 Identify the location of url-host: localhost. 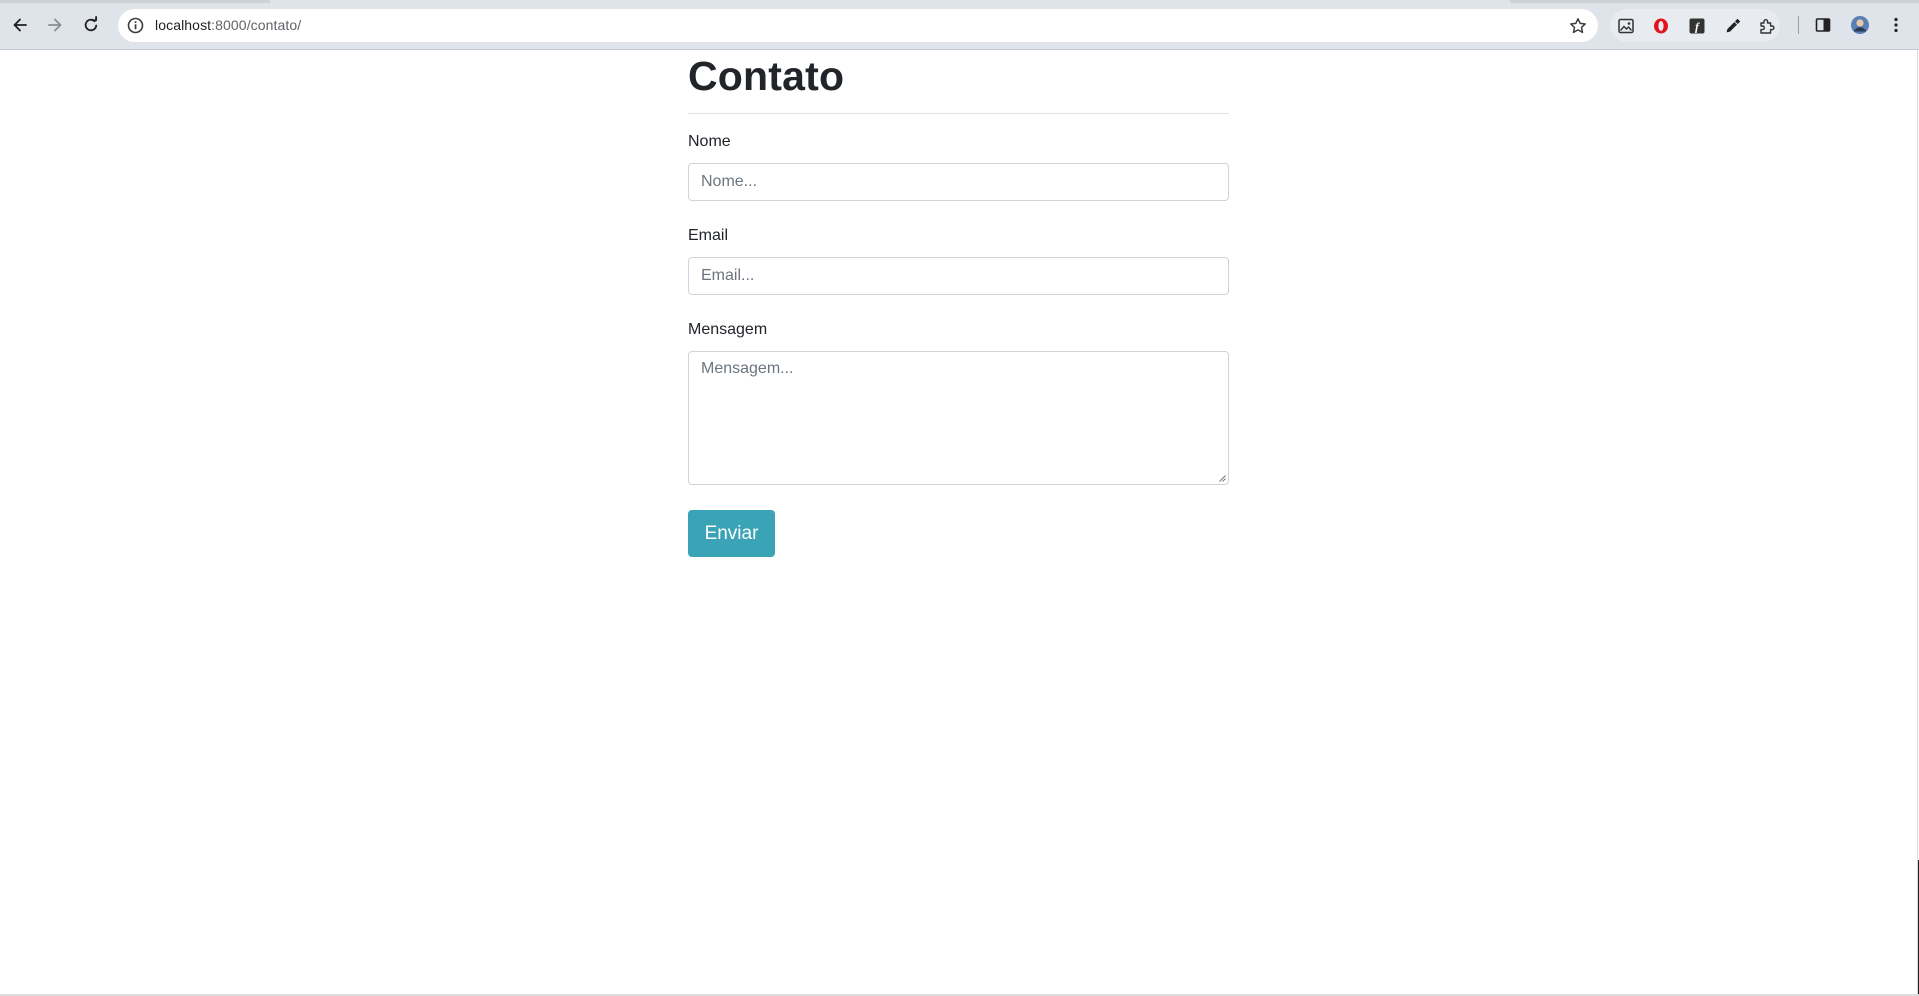
(183, 25).